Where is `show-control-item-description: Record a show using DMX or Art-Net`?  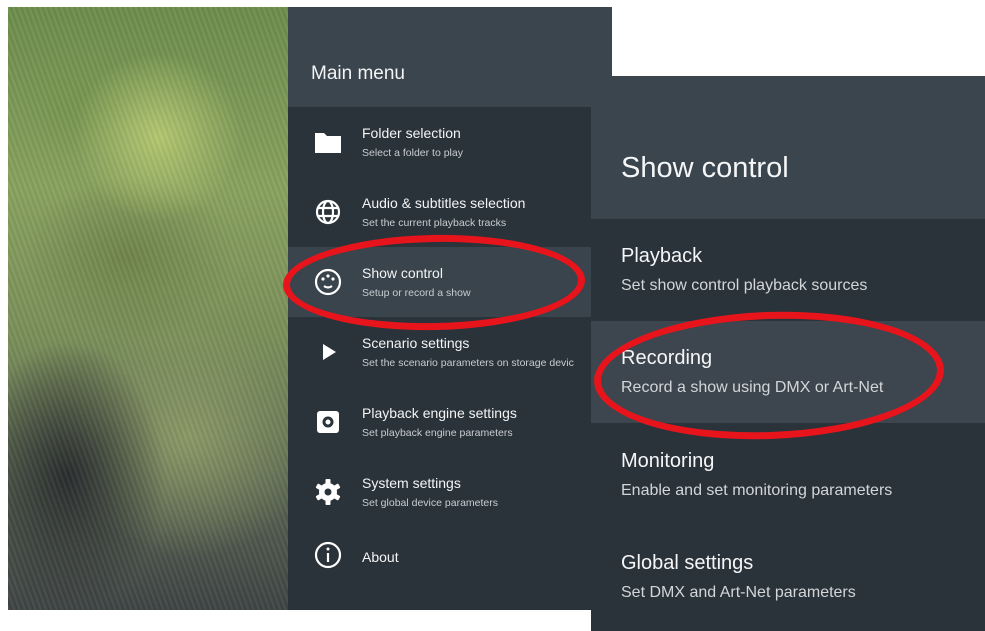 show-control-item-description: Record a show using DMX or Art-Net is located at coordinates (752, 387).